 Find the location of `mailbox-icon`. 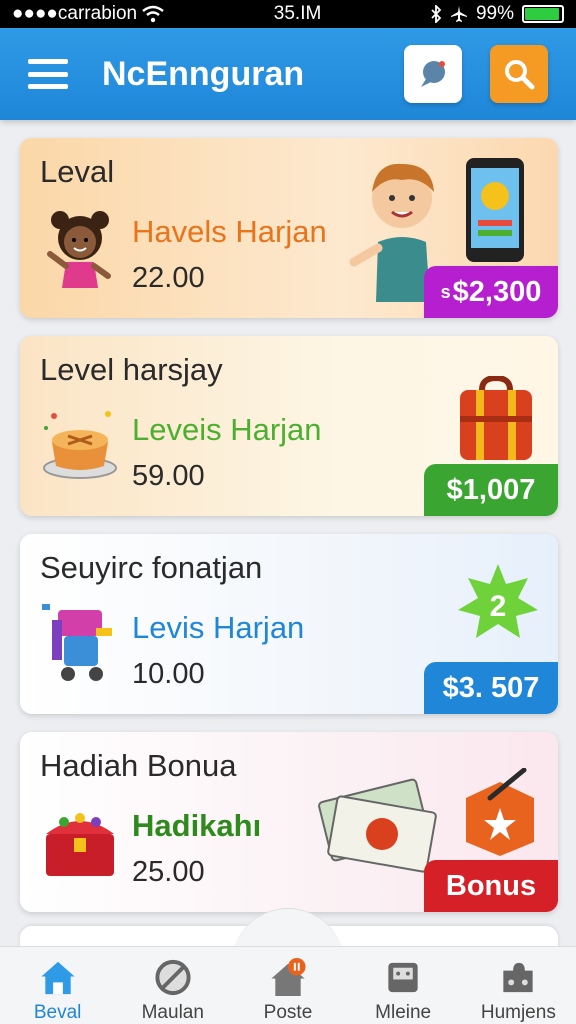

mailbox-icon is located at coordinates (403, 977).